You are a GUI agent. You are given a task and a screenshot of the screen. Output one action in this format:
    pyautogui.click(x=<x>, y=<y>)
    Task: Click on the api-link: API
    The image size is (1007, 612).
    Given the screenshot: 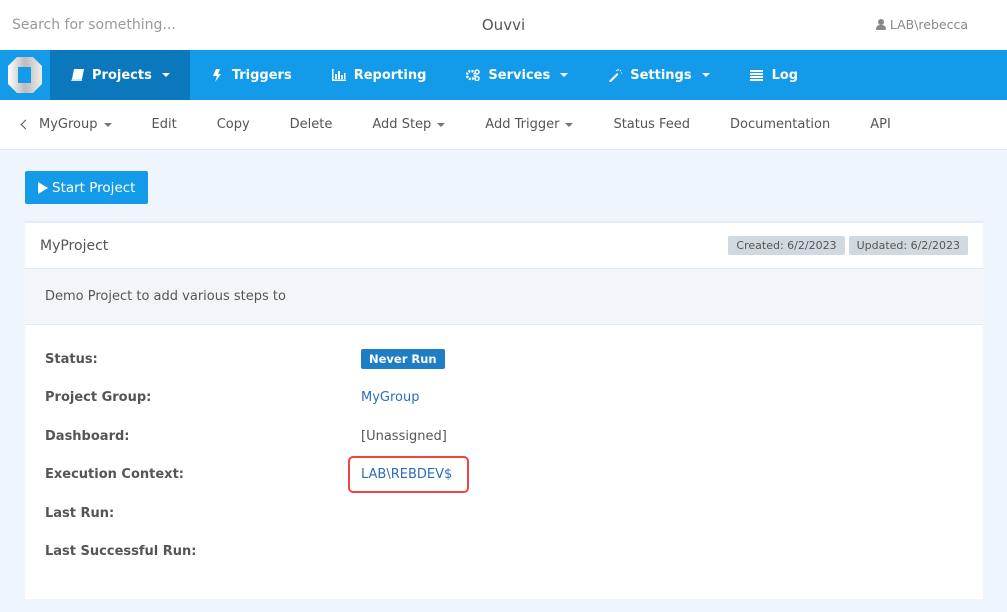 What is the action you would take?
    pyautogui.click(x=880, y=124)
    